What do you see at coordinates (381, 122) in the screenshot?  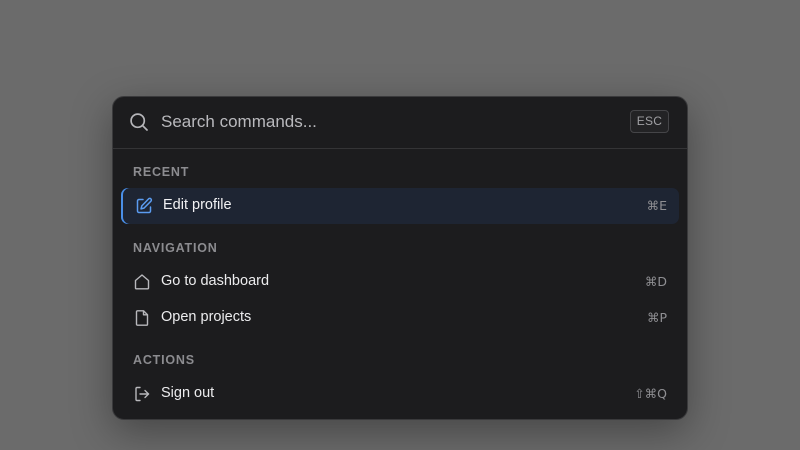 I see `search-input` at bounding box center [381, 122].